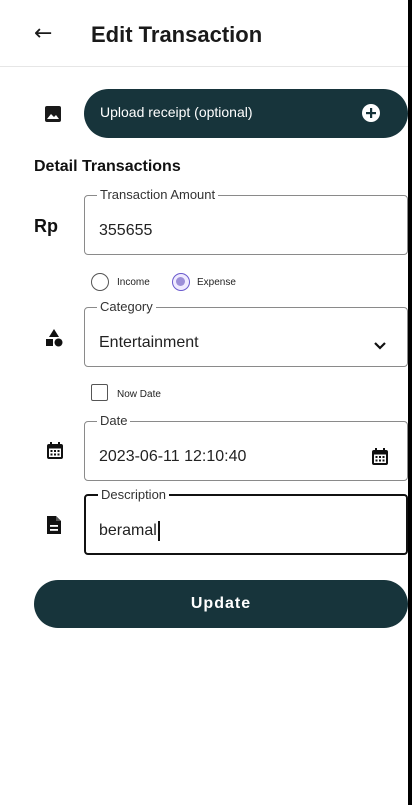 The height and width of the screenshot is (805, 412). I want to click on currency-label: Rp, so click(46, 226).